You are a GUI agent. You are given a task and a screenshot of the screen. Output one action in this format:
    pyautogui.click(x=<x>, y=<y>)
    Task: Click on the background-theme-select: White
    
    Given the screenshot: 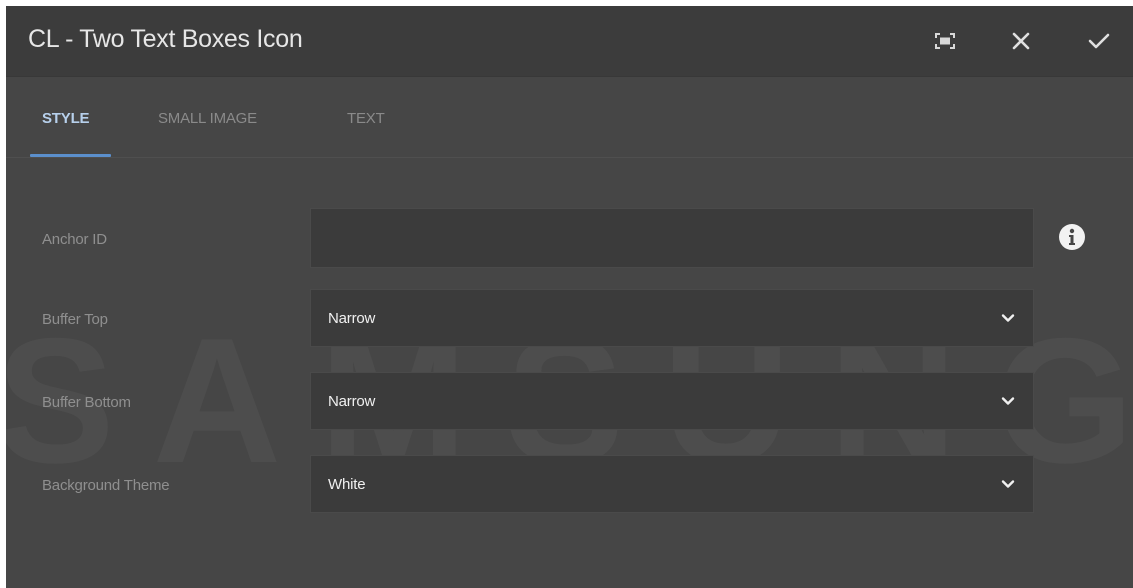 What is the action you would take?
    pyautogui.click(x=672, y=484)
    